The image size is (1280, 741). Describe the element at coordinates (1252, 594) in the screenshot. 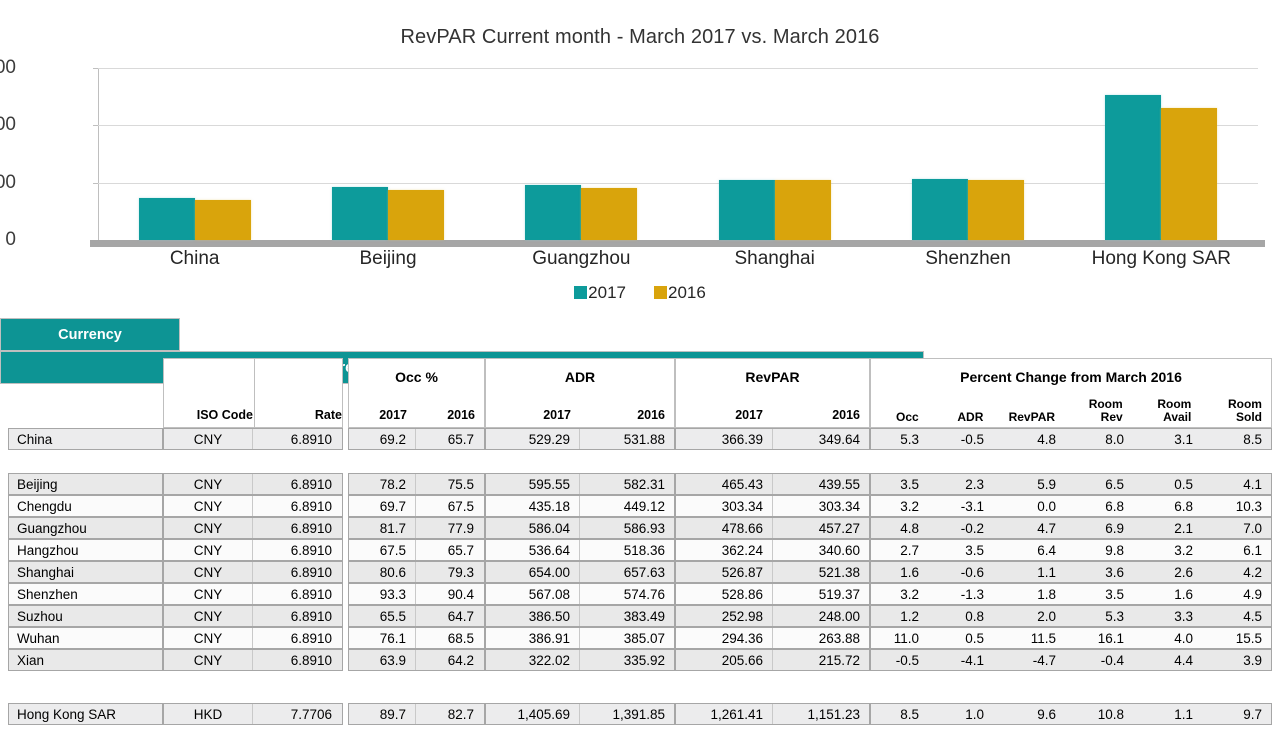

I see `pc-room-sold-value: 4.9` at that location.